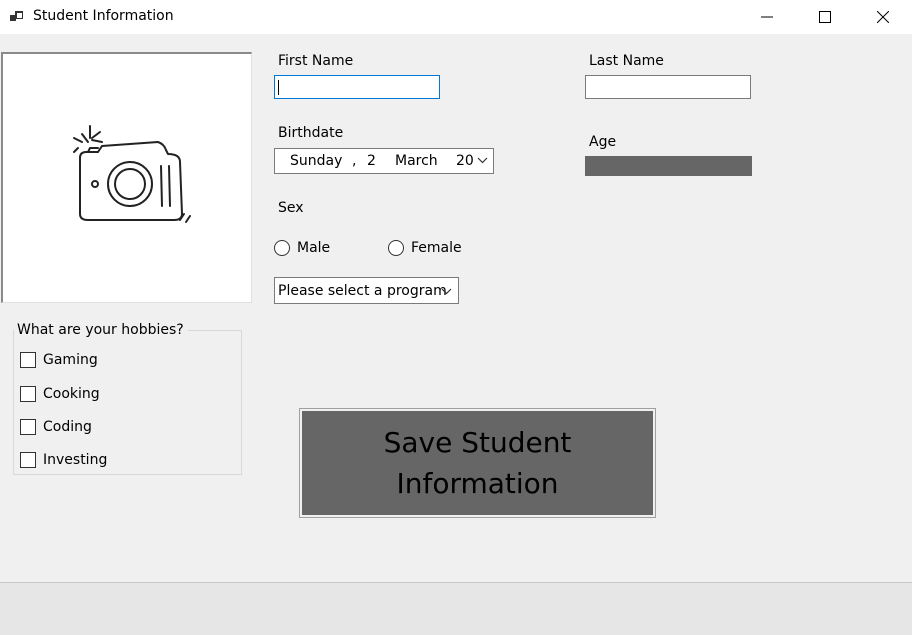  What do you see at coordinates (456, 17) in the screenshot?
I see `title-bar: Student Information` at bounding box center [456, 17].